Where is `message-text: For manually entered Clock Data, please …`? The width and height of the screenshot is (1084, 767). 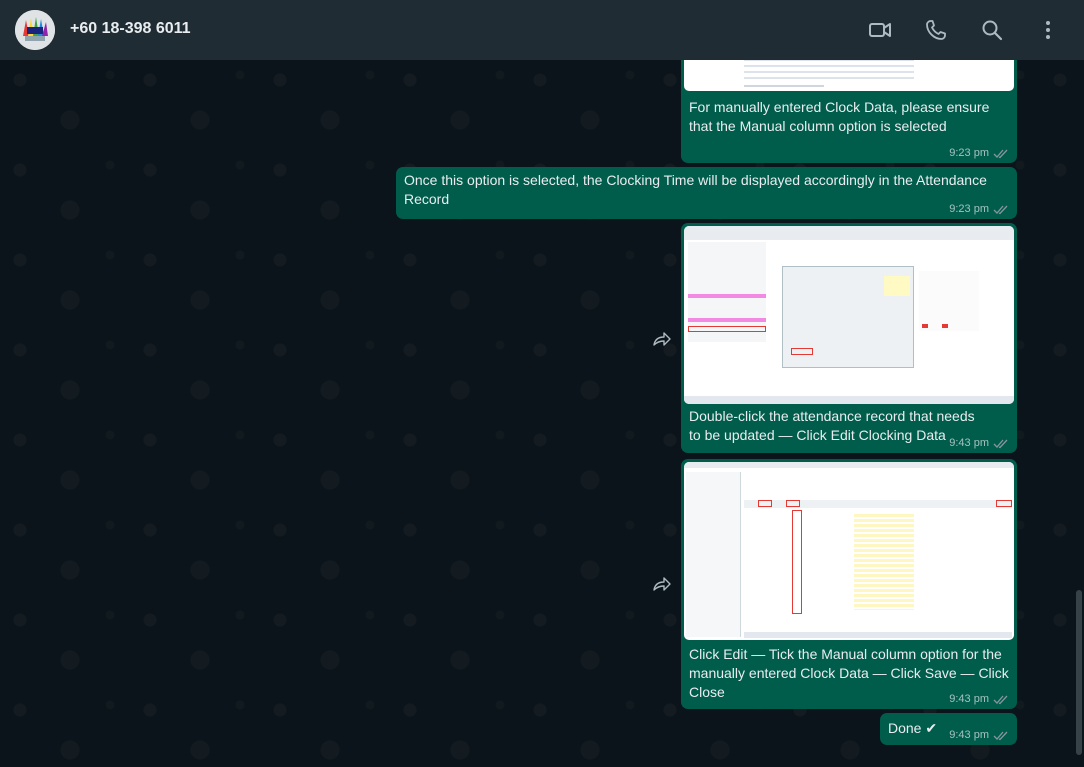 message-text: For manually entered Clock Data, please … is located at coordinates (839, 116).